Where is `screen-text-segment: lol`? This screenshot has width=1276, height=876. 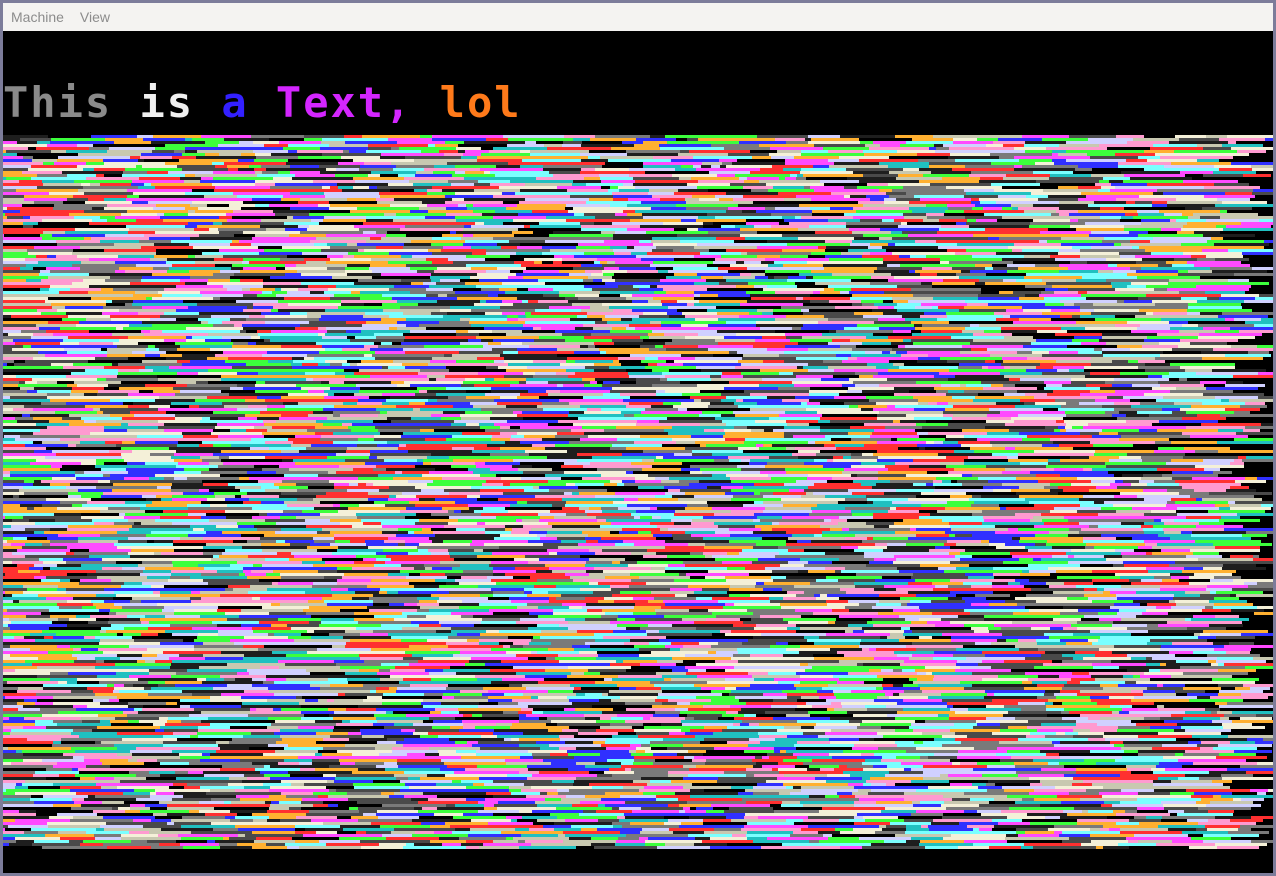 screen-text-segment: lol is located at coordinates (480, 102).